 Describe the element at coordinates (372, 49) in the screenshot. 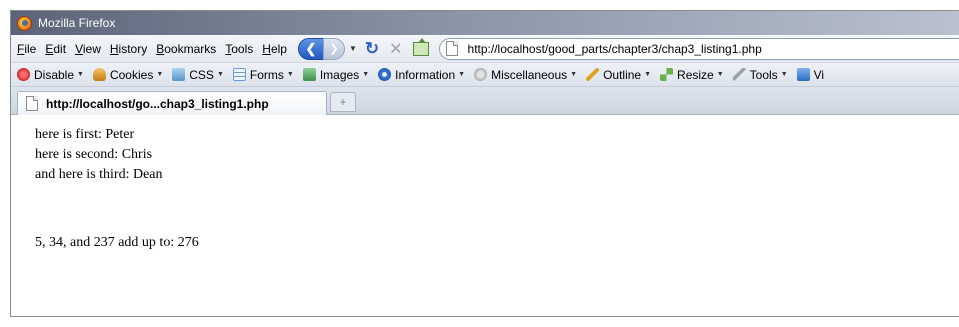

I see `reload-icon: ↻` at that location.